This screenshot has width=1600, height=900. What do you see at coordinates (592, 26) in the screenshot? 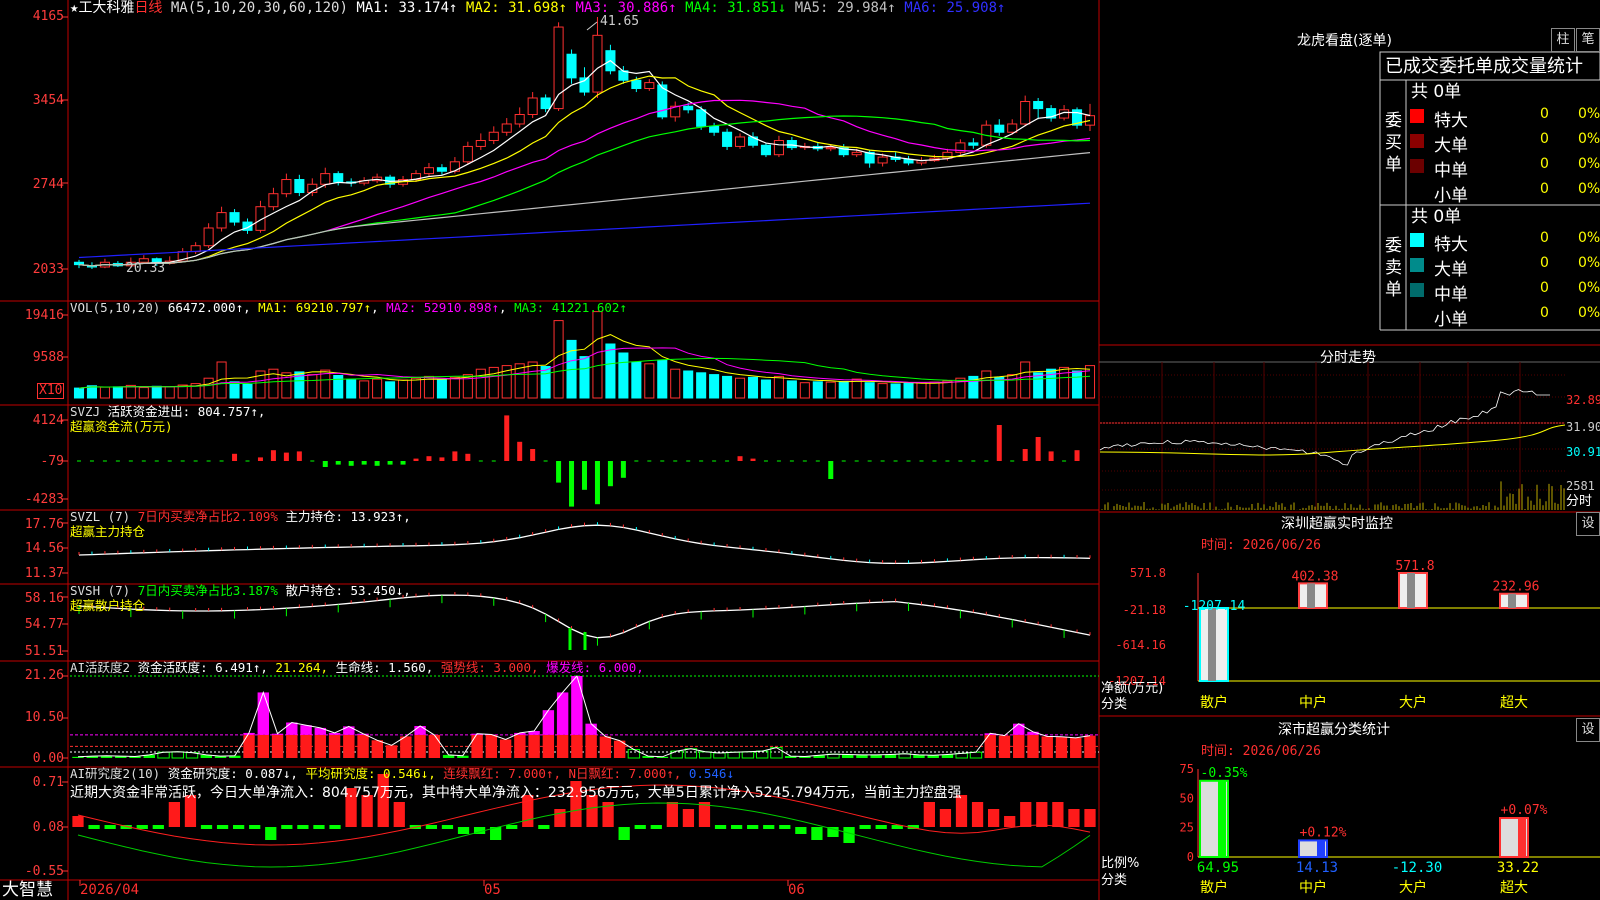
I see `high-pointer` at bounding box center [592, 26].